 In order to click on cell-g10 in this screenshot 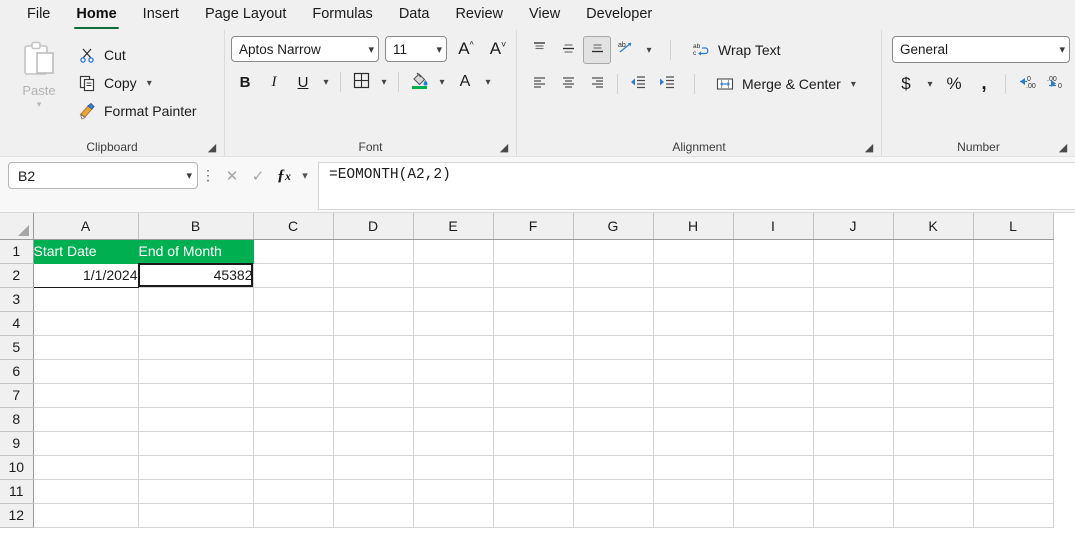, I will do `click(613, 467)`.